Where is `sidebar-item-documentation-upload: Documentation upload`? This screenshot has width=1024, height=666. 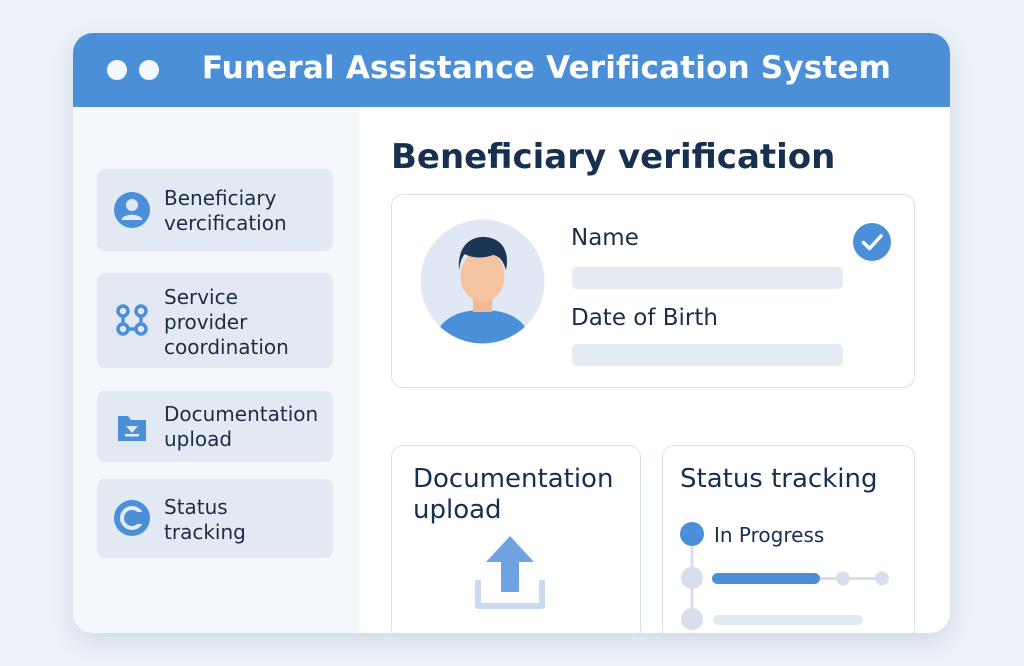 sidebar-item-documentation-upload: Documentation upload is located at coordinates (215, 426).